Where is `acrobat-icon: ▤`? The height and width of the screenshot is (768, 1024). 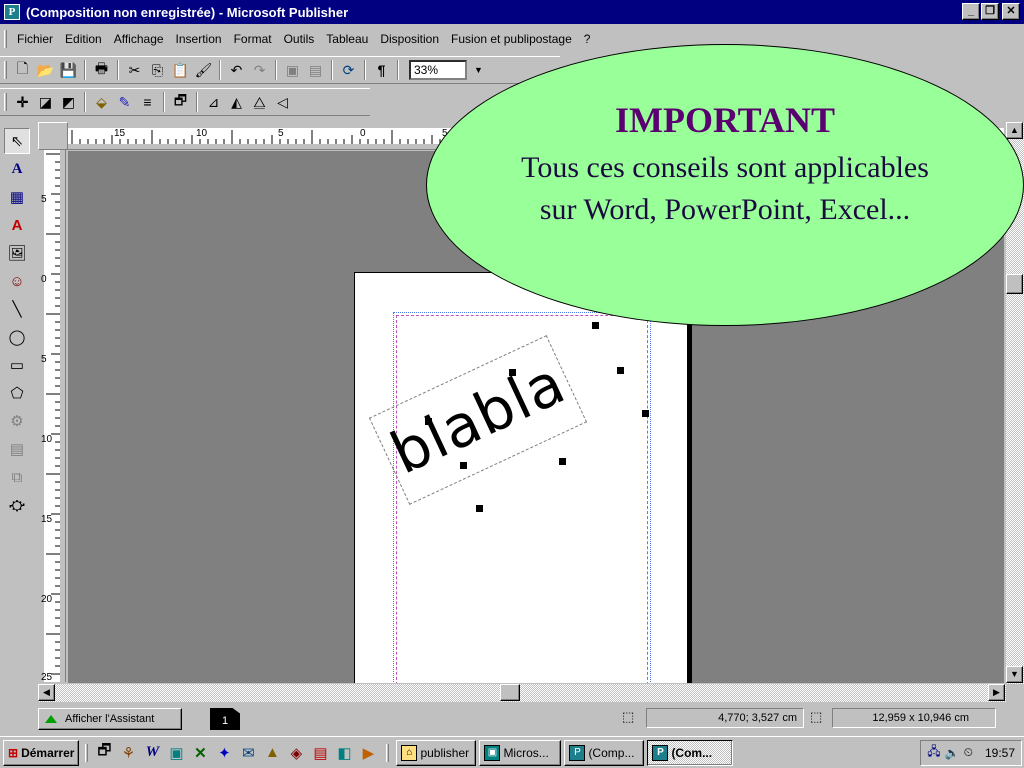 acrobat-icon: ▤ is located at coordinates (320, 753).